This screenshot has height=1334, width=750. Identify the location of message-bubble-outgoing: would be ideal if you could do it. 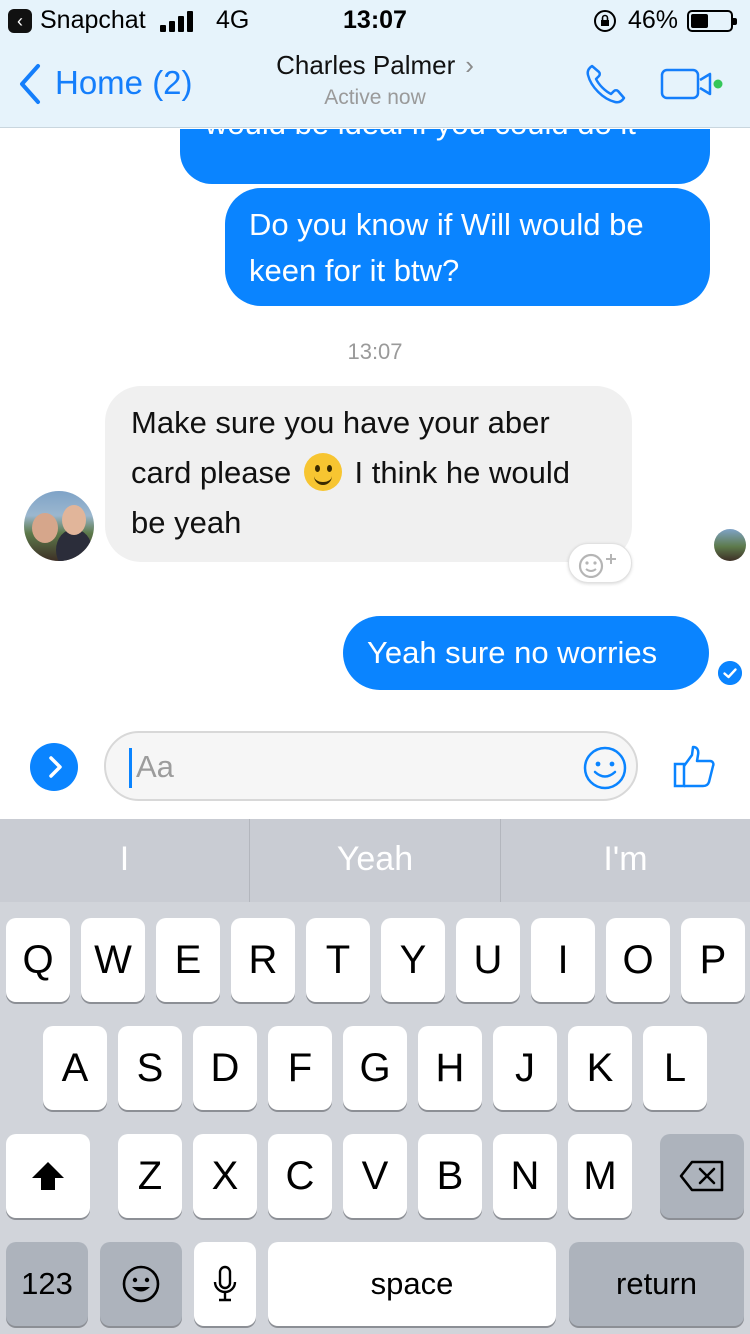
(445, 156).